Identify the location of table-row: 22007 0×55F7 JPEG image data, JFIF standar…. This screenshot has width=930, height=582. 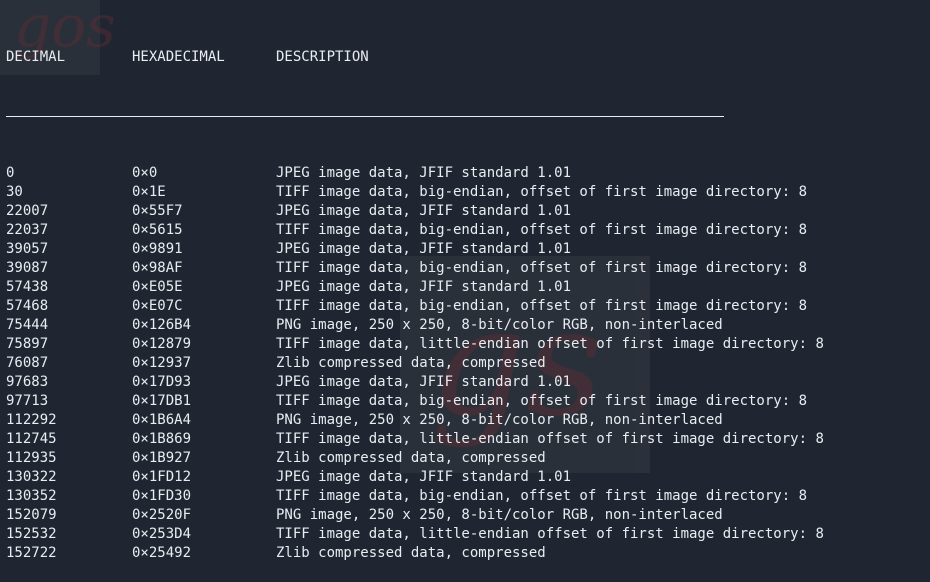
(365, 211).